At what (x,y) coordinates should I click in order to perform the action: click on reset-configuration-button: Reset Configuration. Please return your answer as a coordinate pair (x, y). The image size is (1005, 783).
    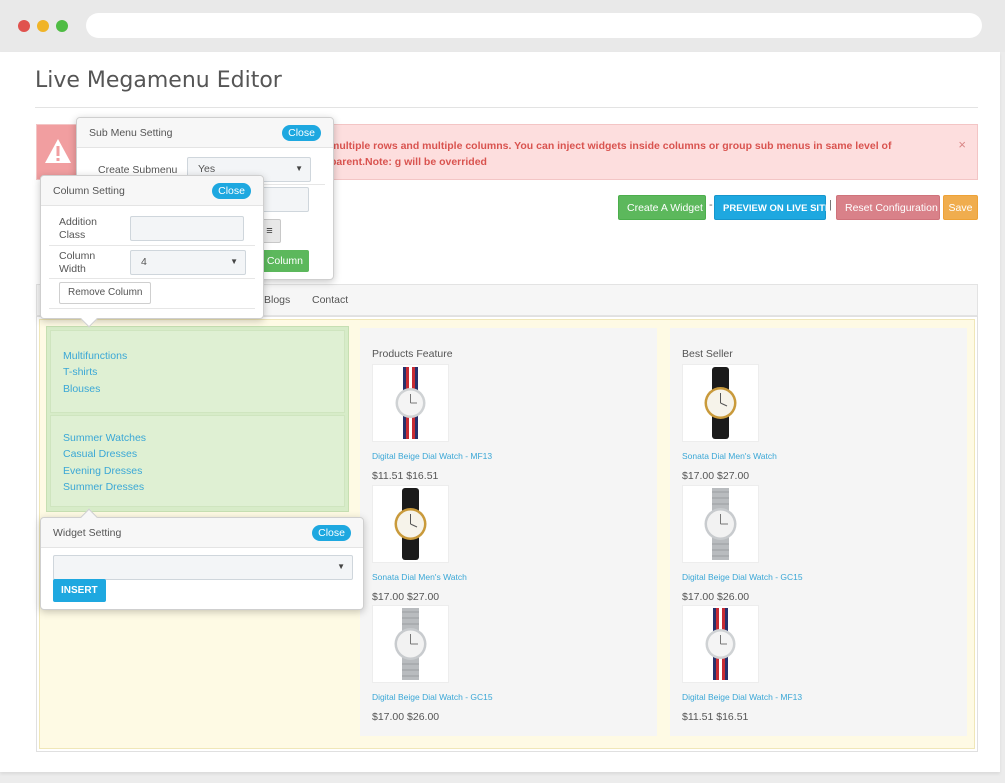
    Looking at the image, I should click on (888, 207).